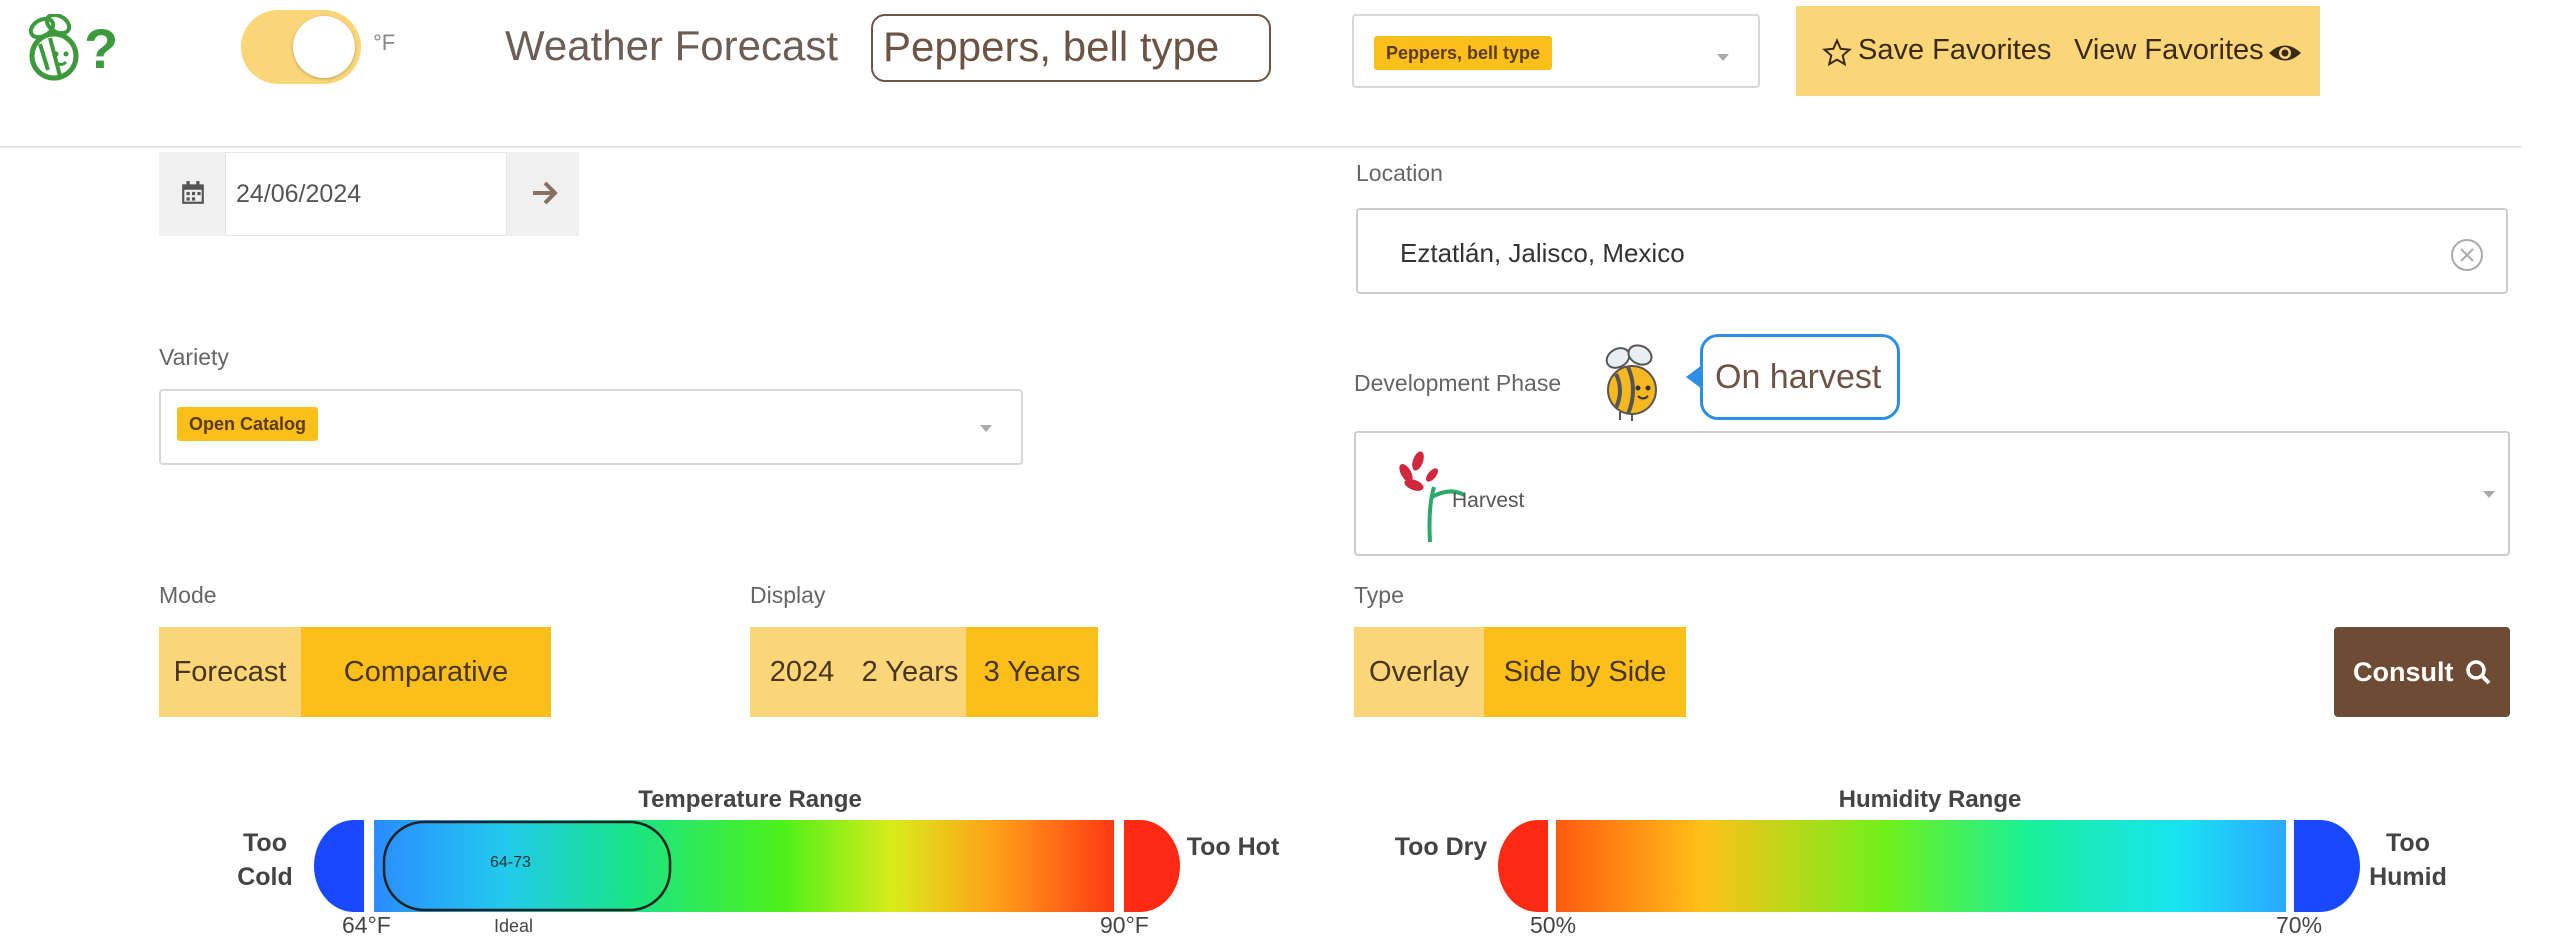 The width and height of the screenshot is (2561, 941). I want to click on ideal-range-value: 64-73, so click(510, 862).